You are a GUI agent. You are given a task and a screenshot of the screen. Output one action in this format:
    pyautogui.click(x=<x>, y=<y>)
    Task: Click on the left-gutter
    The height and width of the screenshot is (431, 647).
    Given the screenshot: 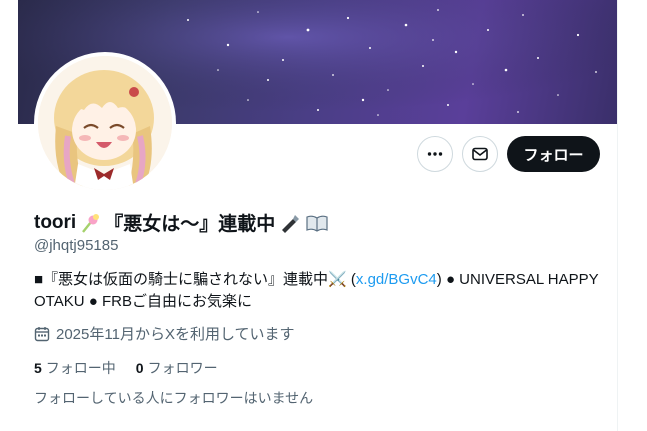 What is the action you would take?
    pyautogui.click(x=9, y=215)
    